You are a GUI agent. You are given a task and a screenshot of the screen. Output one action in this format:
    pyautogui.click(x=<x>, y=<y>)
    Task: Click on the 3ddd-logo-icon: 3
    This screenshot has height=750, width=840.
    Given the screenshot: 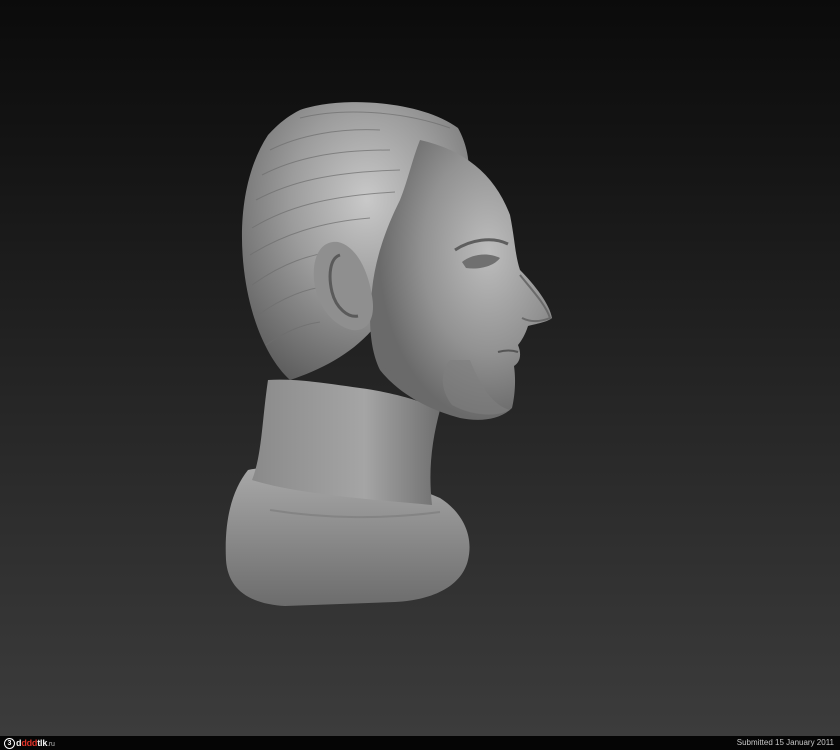 What is the action you would take?
    pyautogui.click(x=9, y=743)
    